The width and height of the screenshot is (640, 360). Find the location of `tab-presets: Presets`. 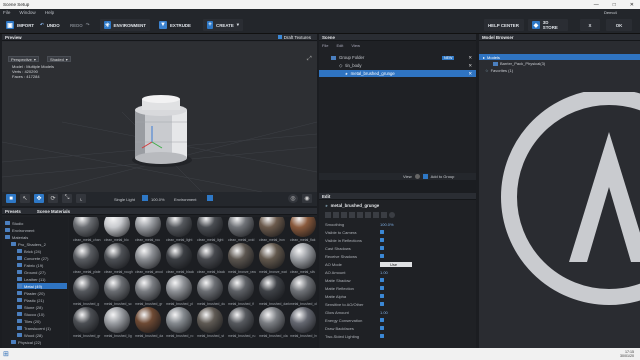

tab-presets: Presets is located at coordinates (13, 211).